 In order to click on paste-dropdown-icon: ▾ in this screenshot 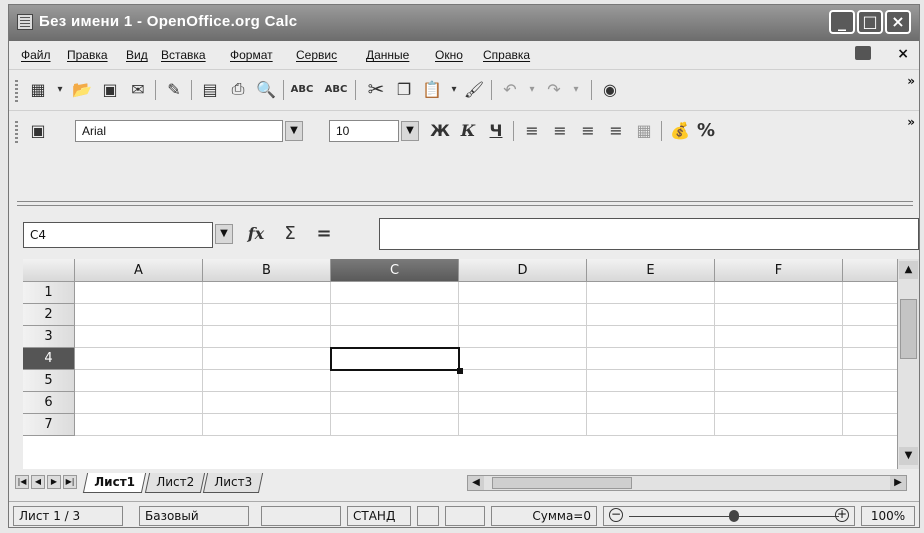, I will do `click(454, 89)`.